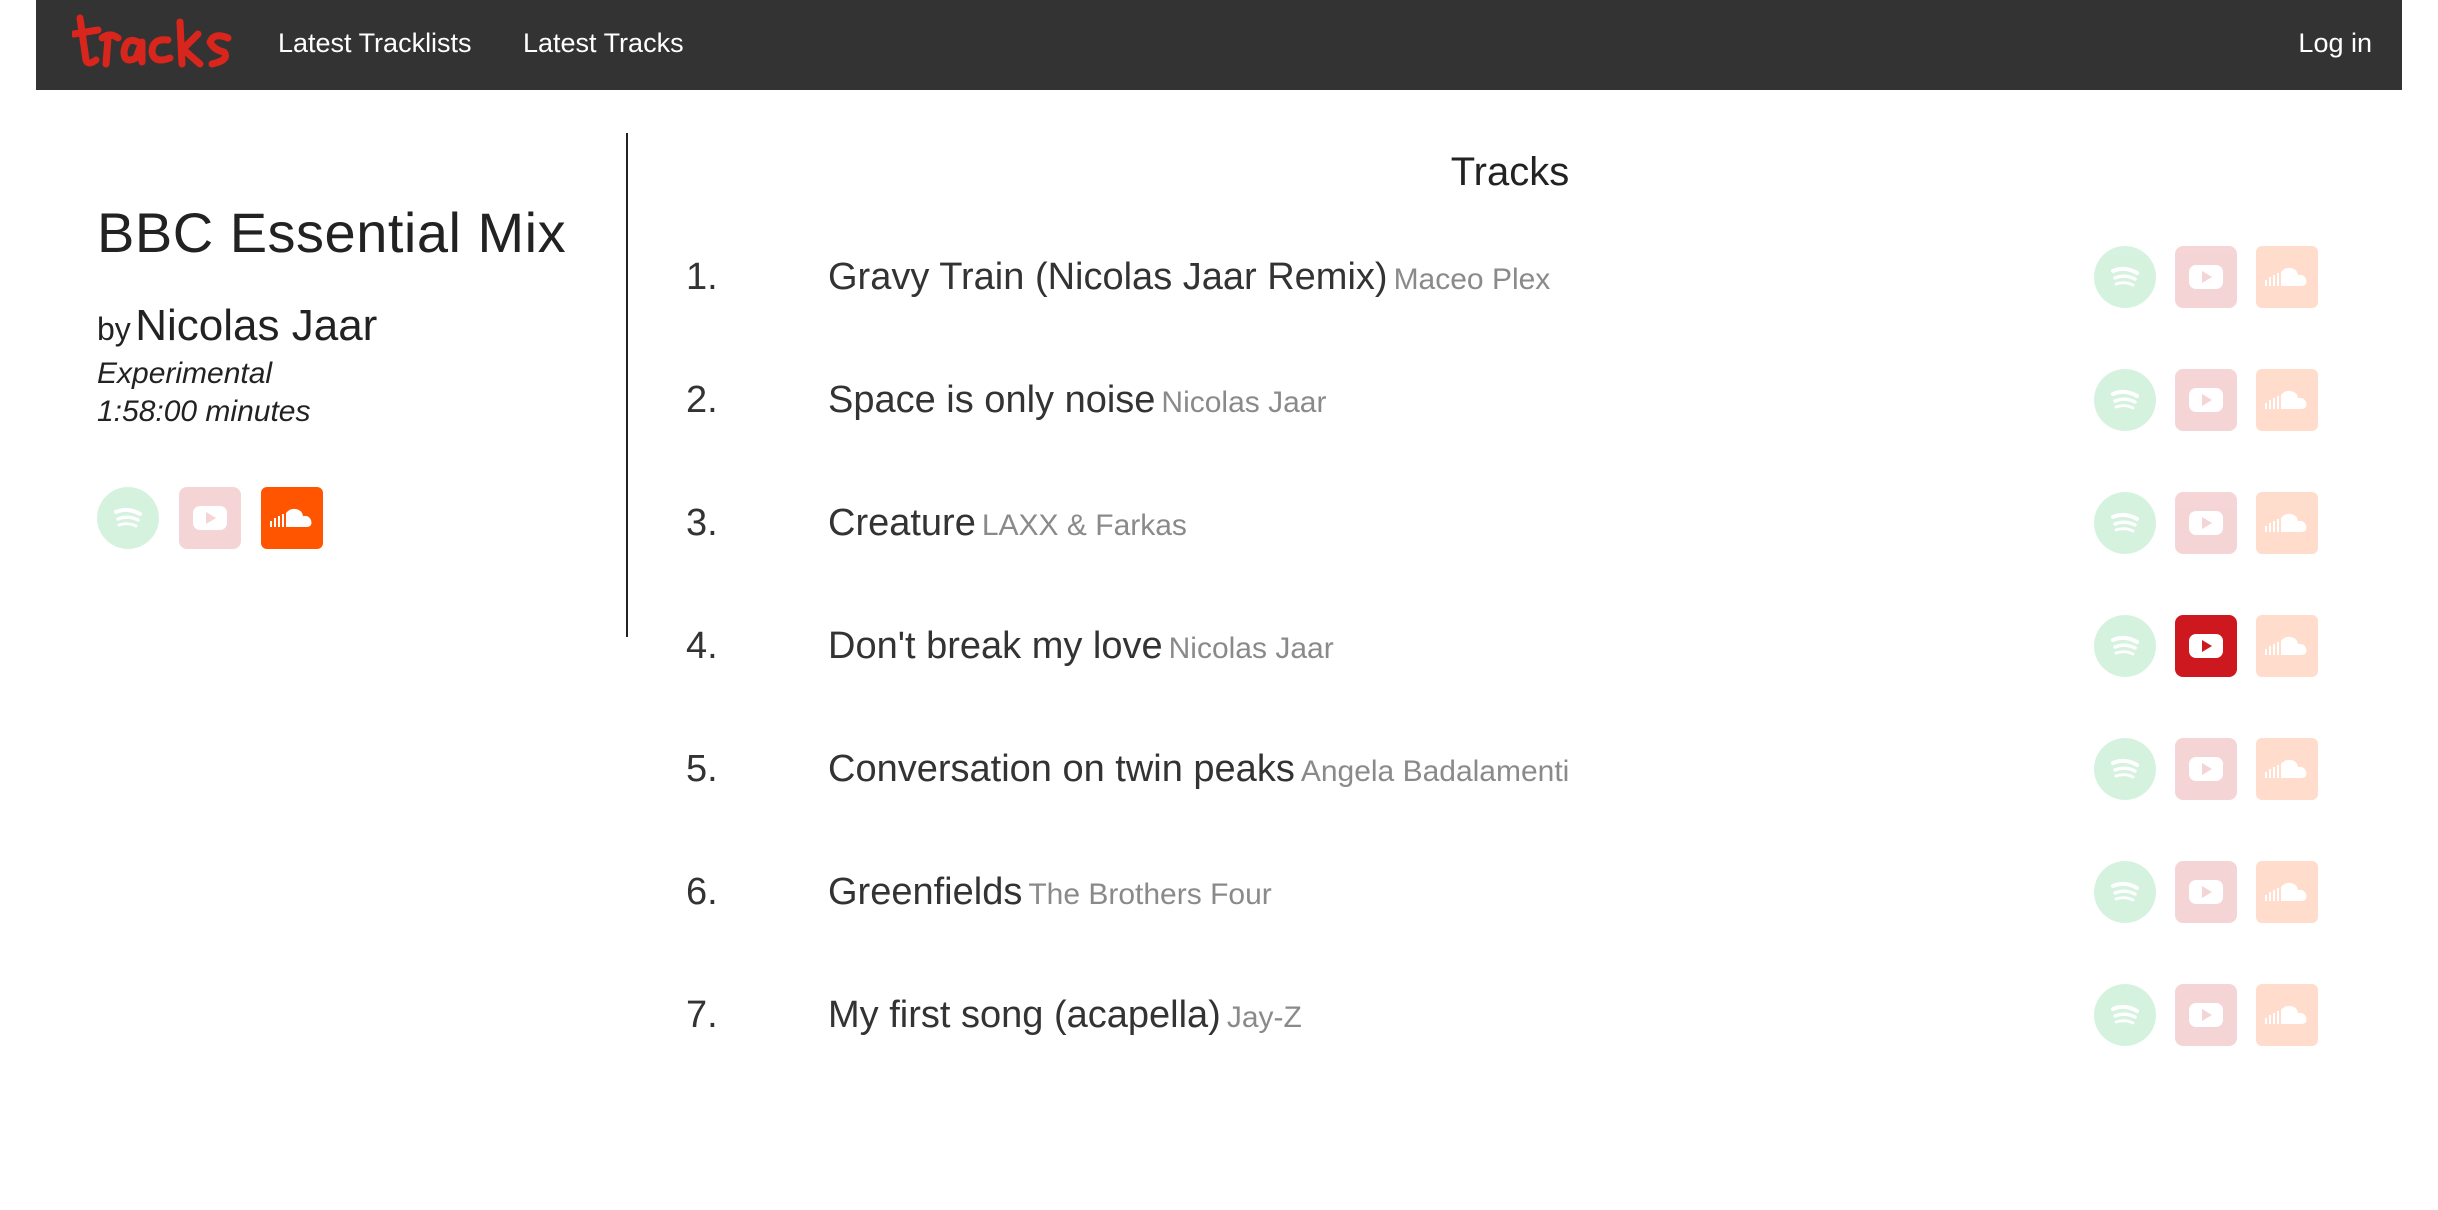 This screenshot has height=1210, width=2438. I want to click on track-title: Don't break my love, so click(995, 646).